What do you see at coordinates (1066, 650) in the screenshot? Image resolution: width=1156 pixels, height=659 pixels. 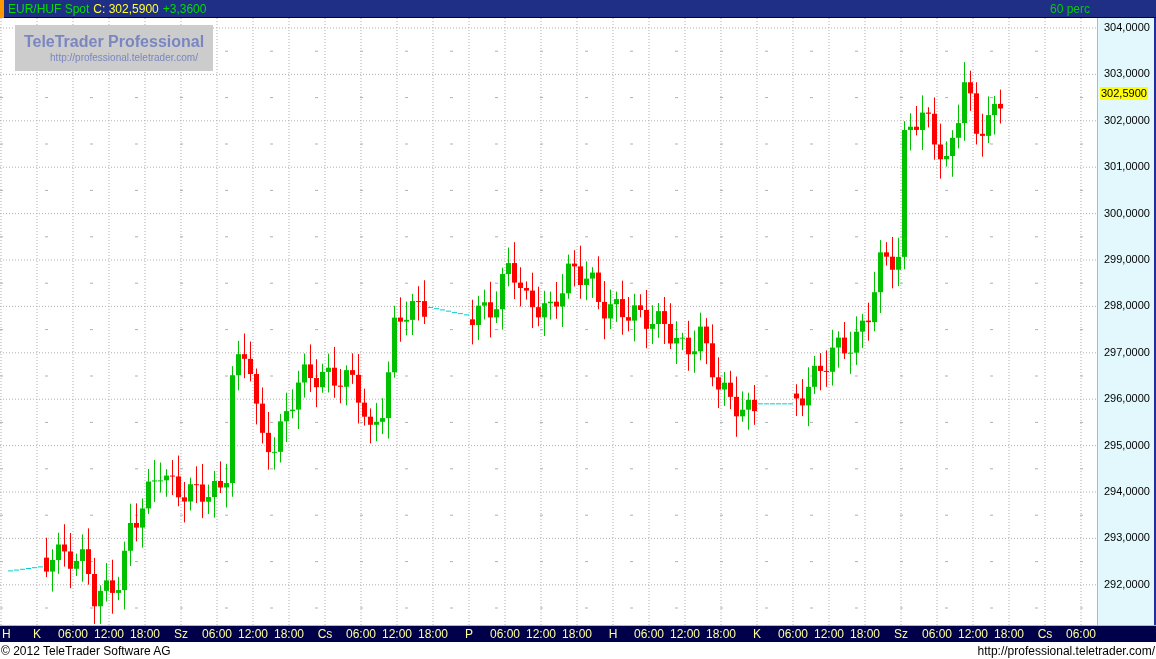 I see `footer-link: http://professional.teletrader.com/` at bounding box center [1066, 650].